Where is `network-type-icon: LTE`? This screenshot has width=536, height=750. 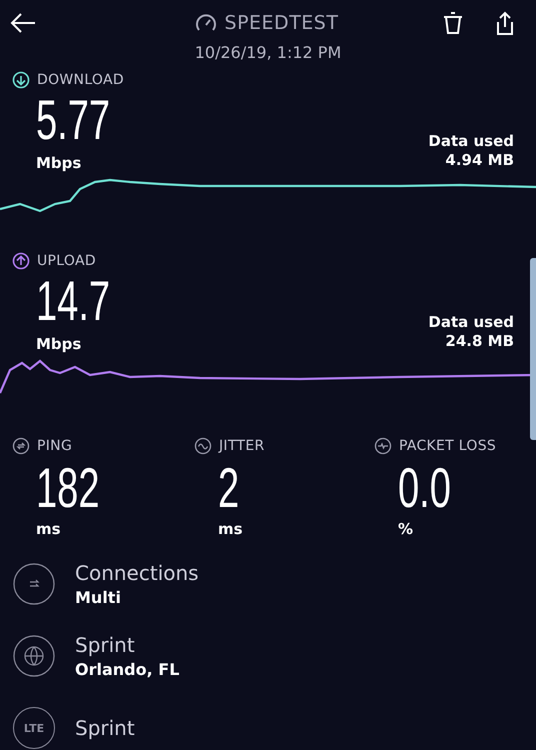
network-type-icon: LTE is located at coordinates (34, 728).